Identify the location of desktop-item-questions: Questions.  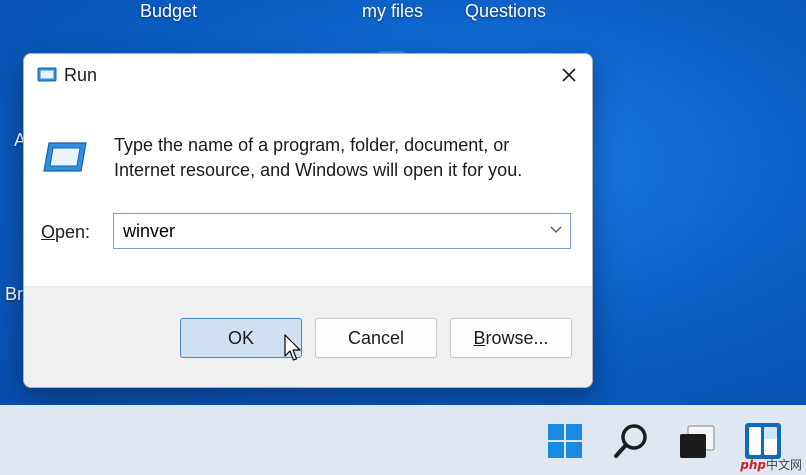
(505, 11).